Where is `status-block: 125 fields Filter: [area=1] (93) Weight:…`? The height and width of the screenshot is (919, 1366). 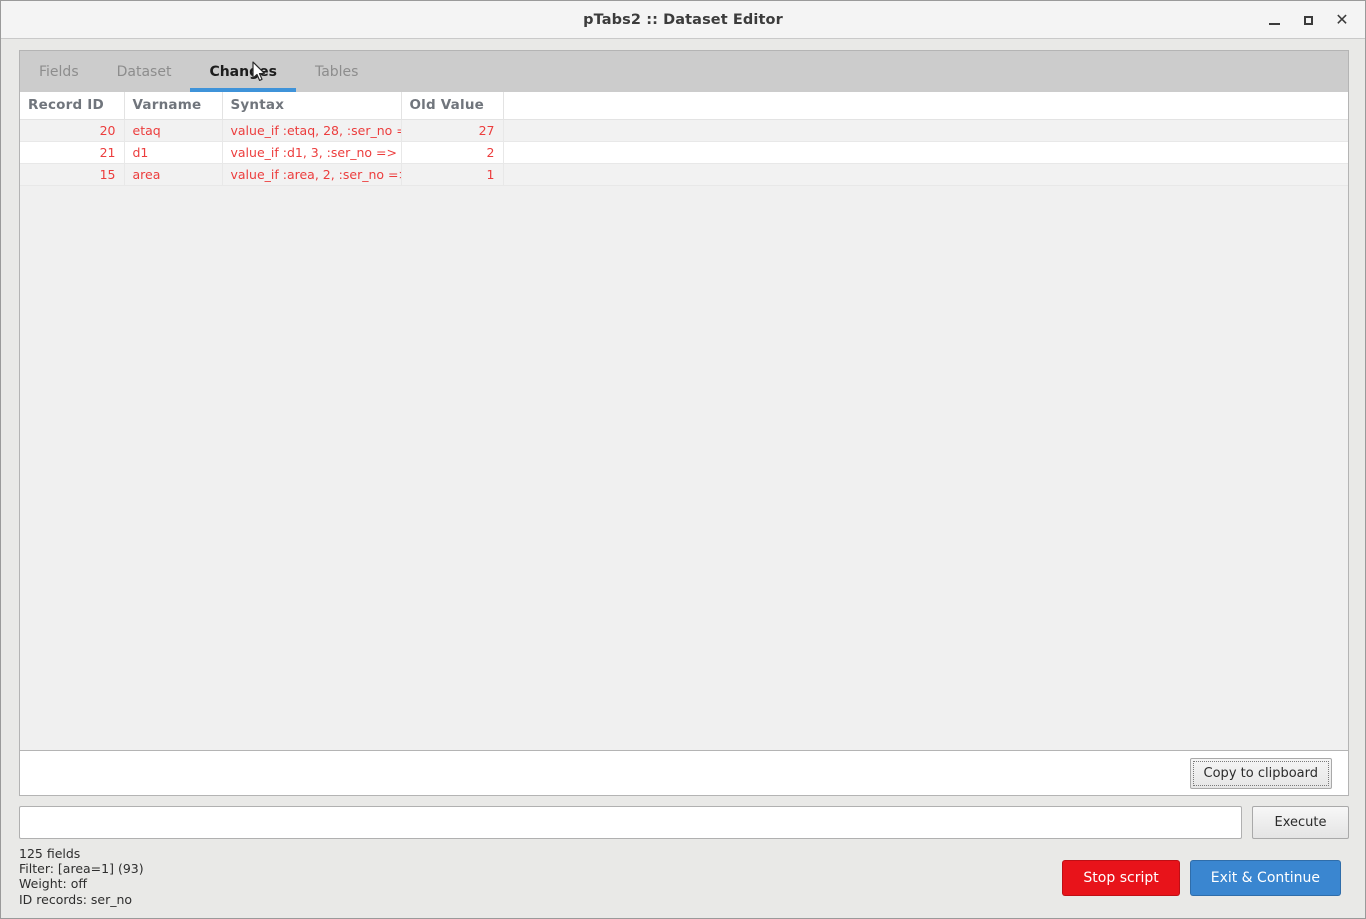
status-block: 125 fields Filter: [area=1] (93) Weight:… is located at coordinates (81, 876).